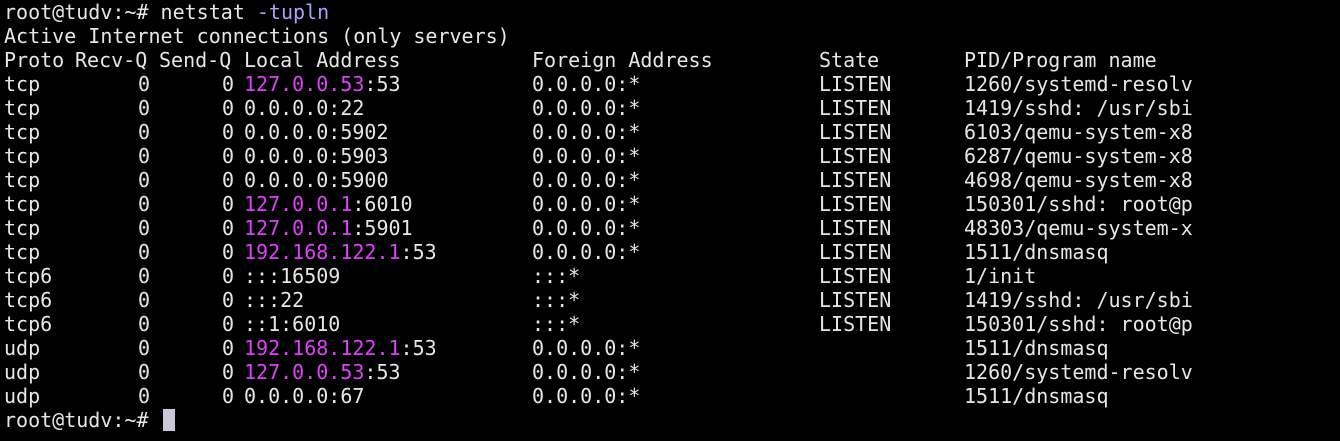 The width and height of the screenshot is (1340, 441). I want to click on header-foreign-address: Foreign Address, so click(622, 60).